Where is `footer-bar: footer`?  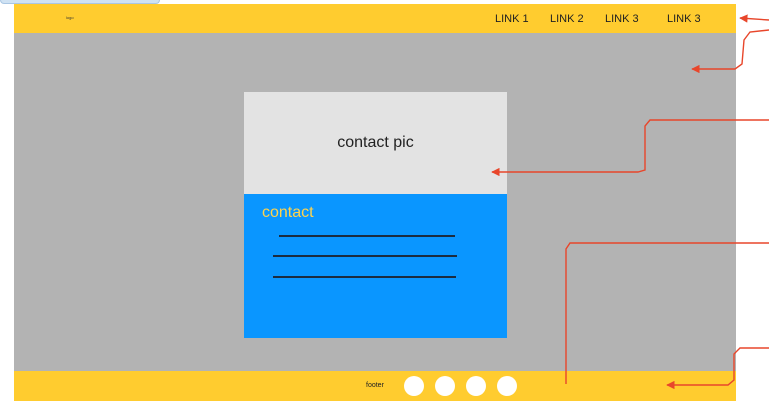
footer-bar: footer is located at coordinates (375, 386).